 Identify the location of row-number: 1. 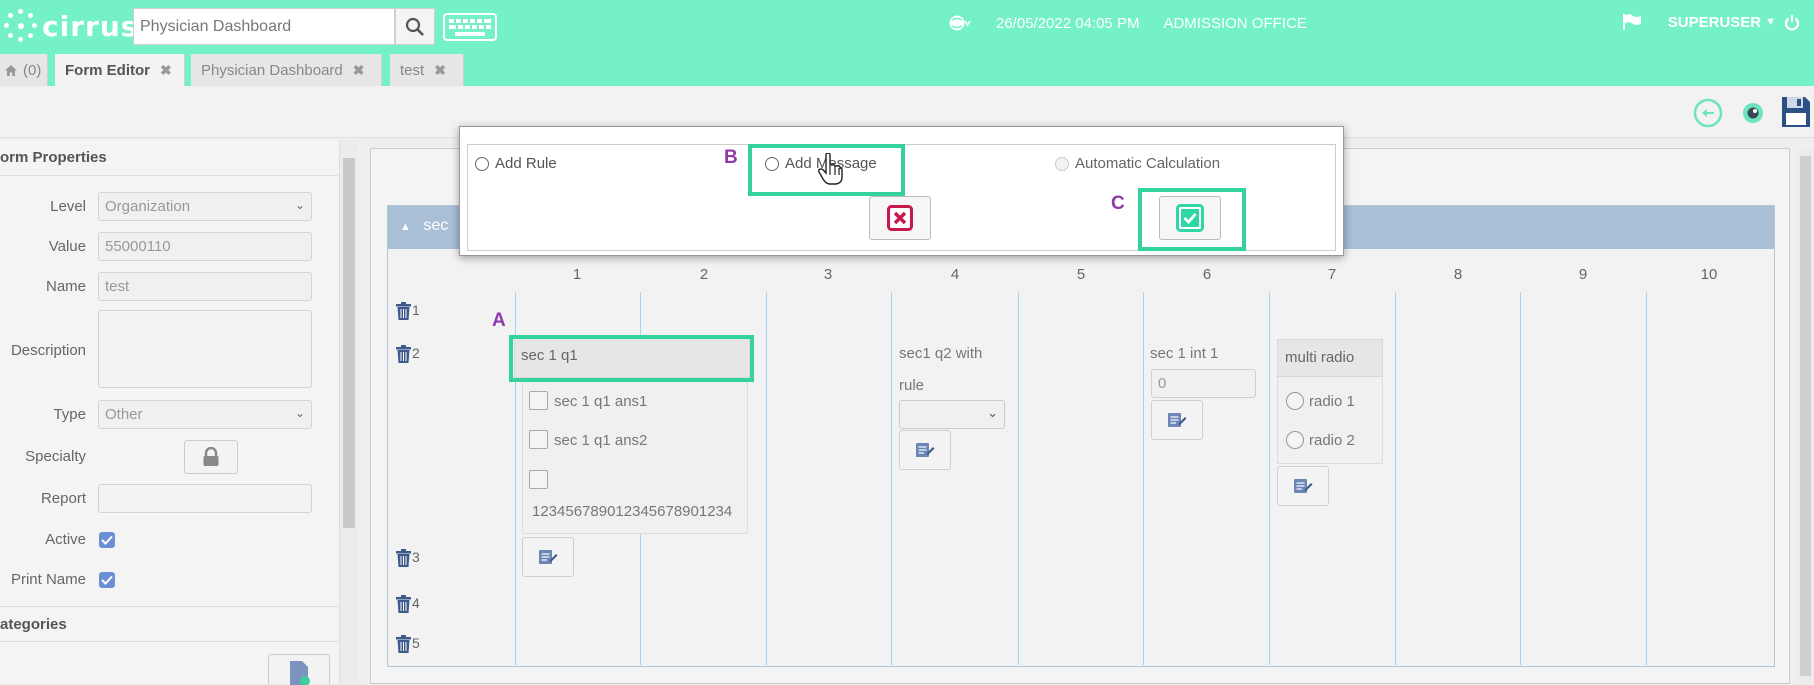
(416, 310).